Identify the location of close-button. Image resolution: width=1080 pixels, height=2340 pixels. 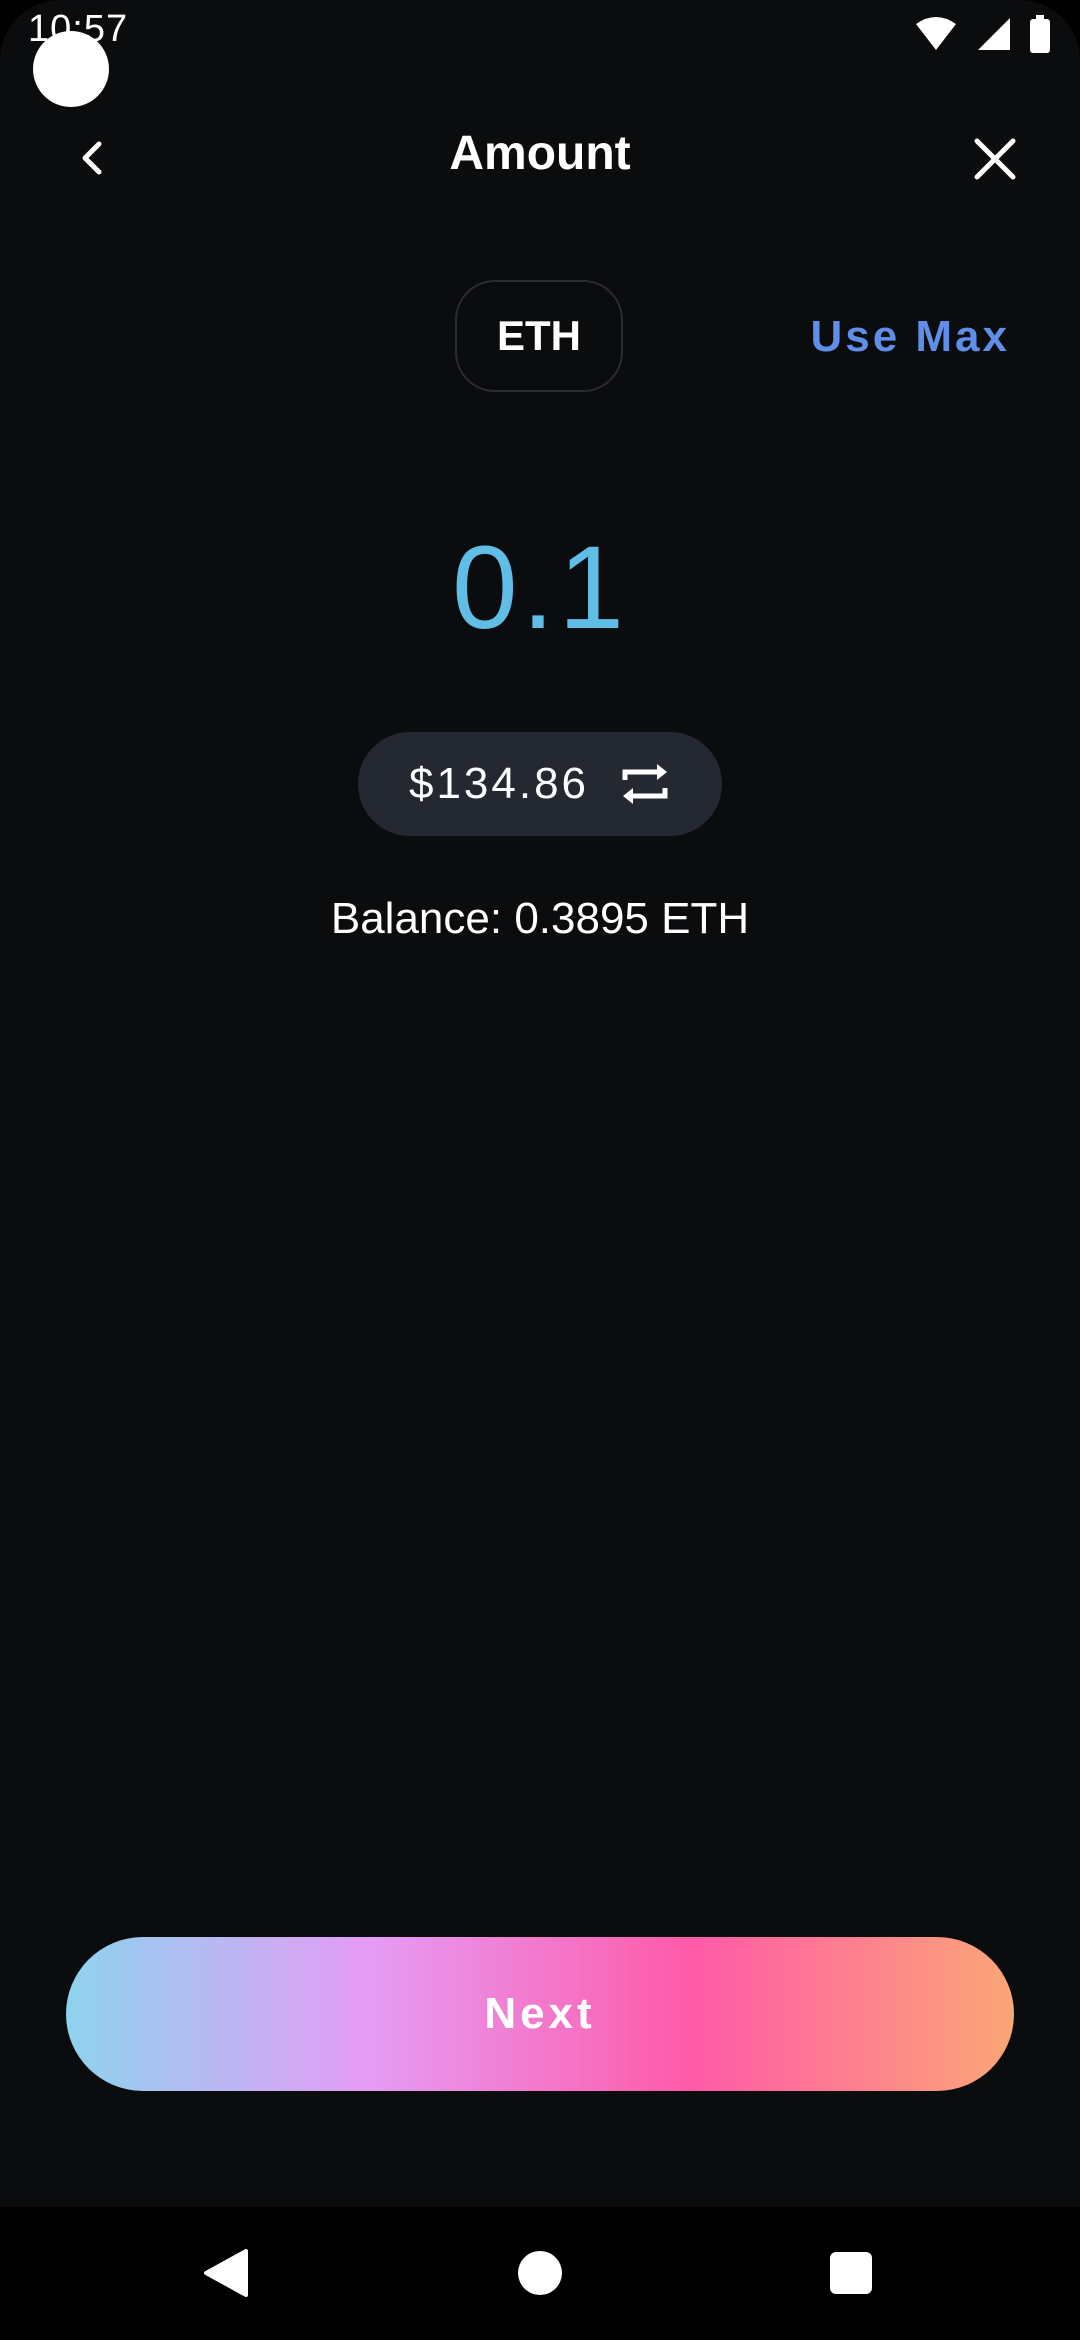
(995, 159).